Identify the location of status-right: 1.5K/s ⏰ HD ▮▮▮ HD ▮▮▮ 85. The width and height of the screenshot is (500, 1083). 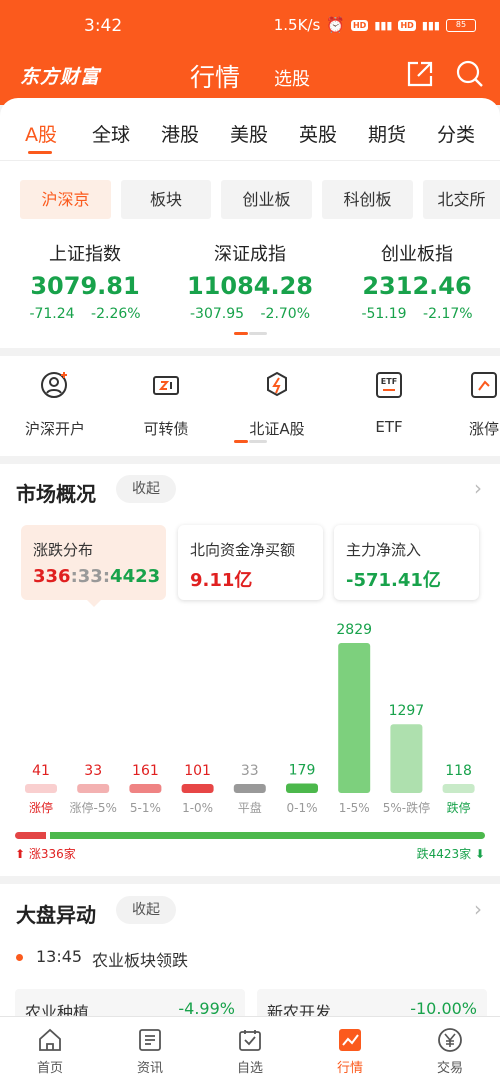
(375, 25).